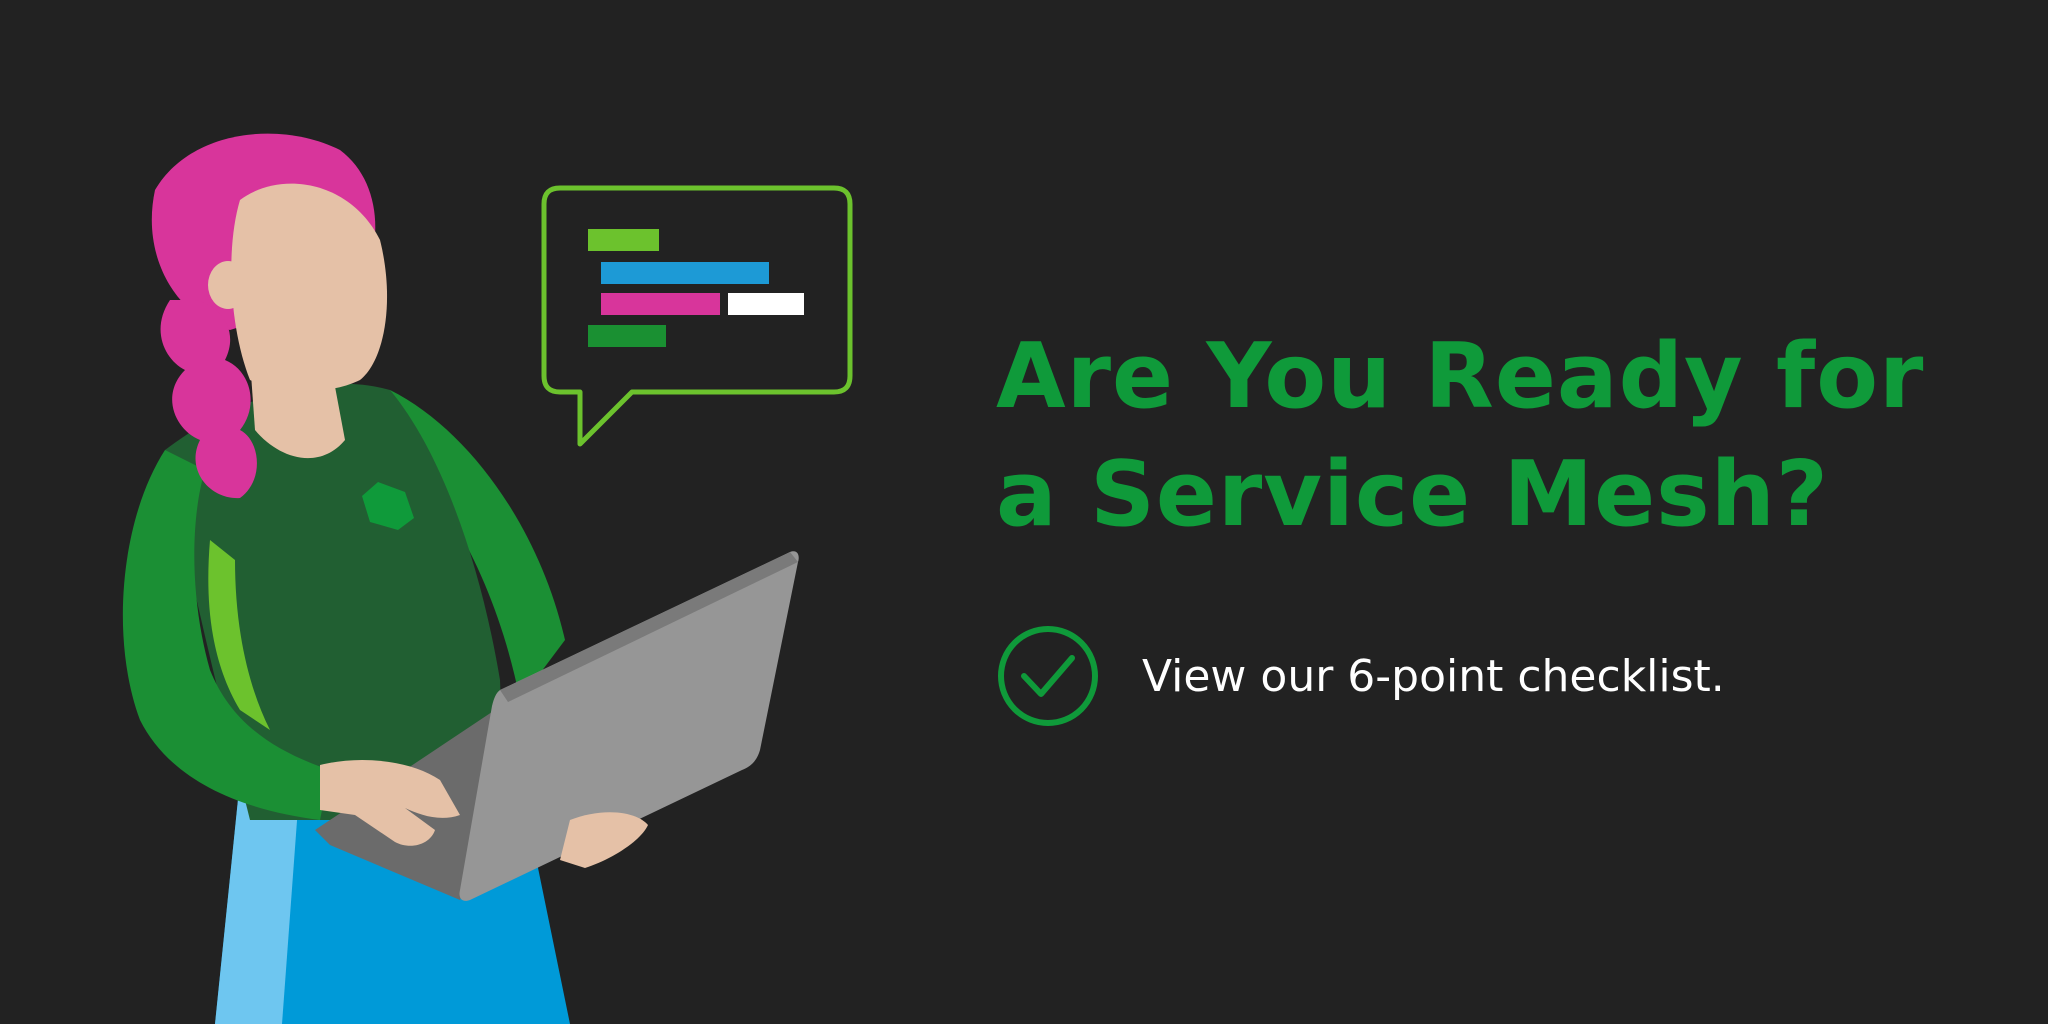  What do you see at coordinates (1496, 436) in the screenshot?
I see `headline: Are You Ready for a Service Mesh?` at bounding box center [1496, 436].